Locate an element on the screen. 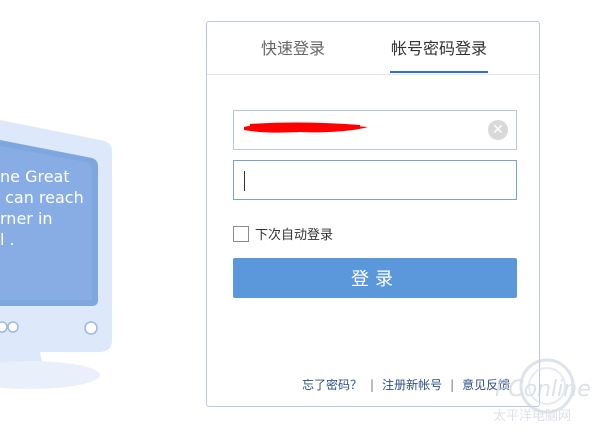 Image resolution: width=600 pixels, height=443 pixels. svg-text: PConline is located at coordinates (543, 389).